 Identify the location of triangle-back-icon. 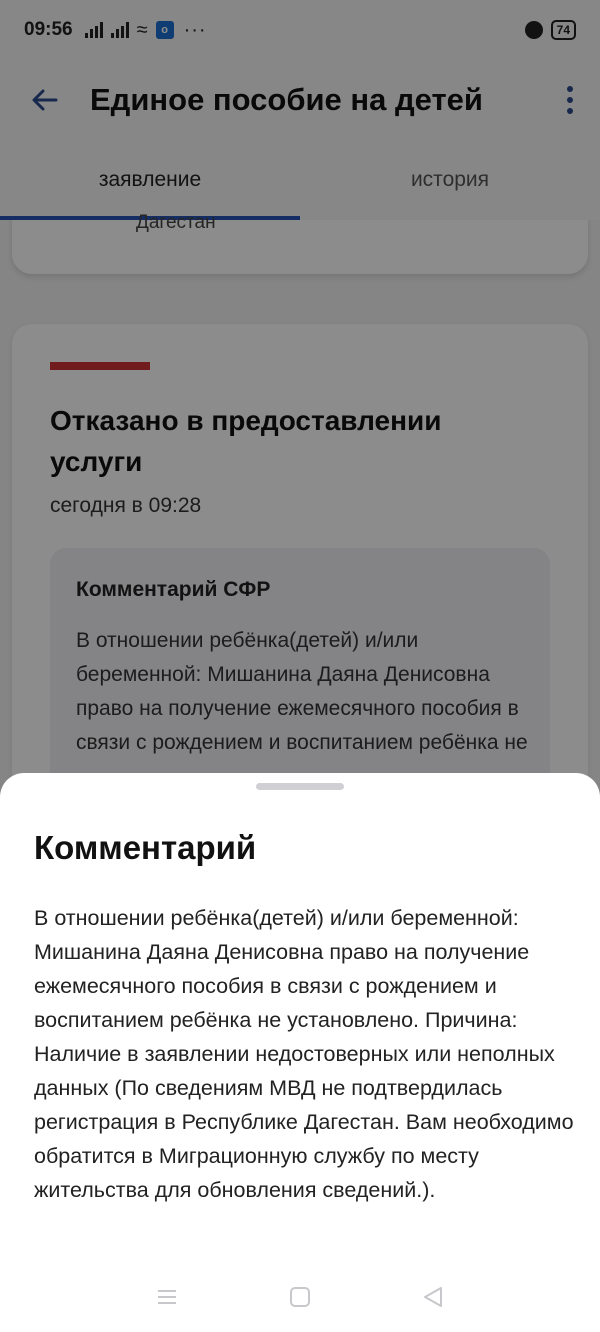
(433, 1297).